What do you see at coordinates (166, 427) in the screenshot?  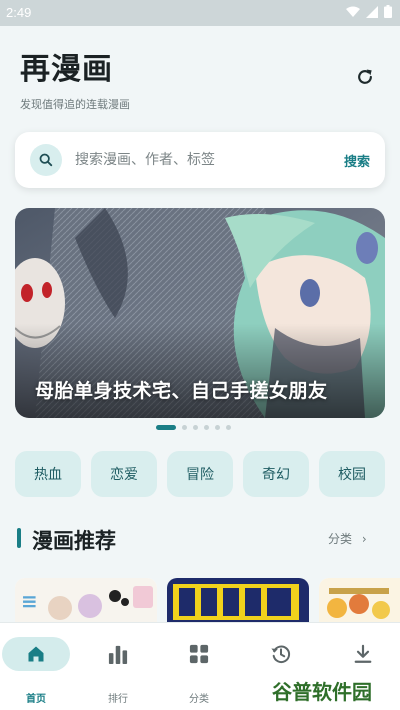 I see `carousel-dot-active` at bounding box center [166, 427].